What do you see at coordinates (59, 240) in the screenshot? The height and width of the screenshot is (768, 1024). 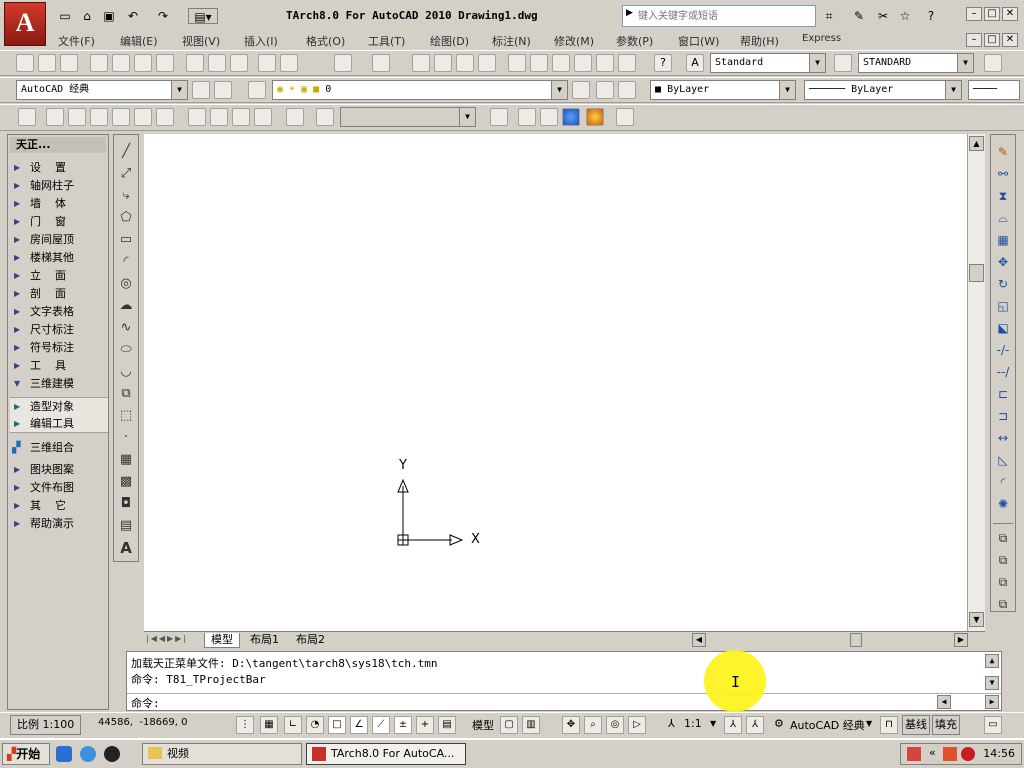 I see `tz-item-rooms-roofs: ▶ 房间屋顶` at bounding box center [59, 240].